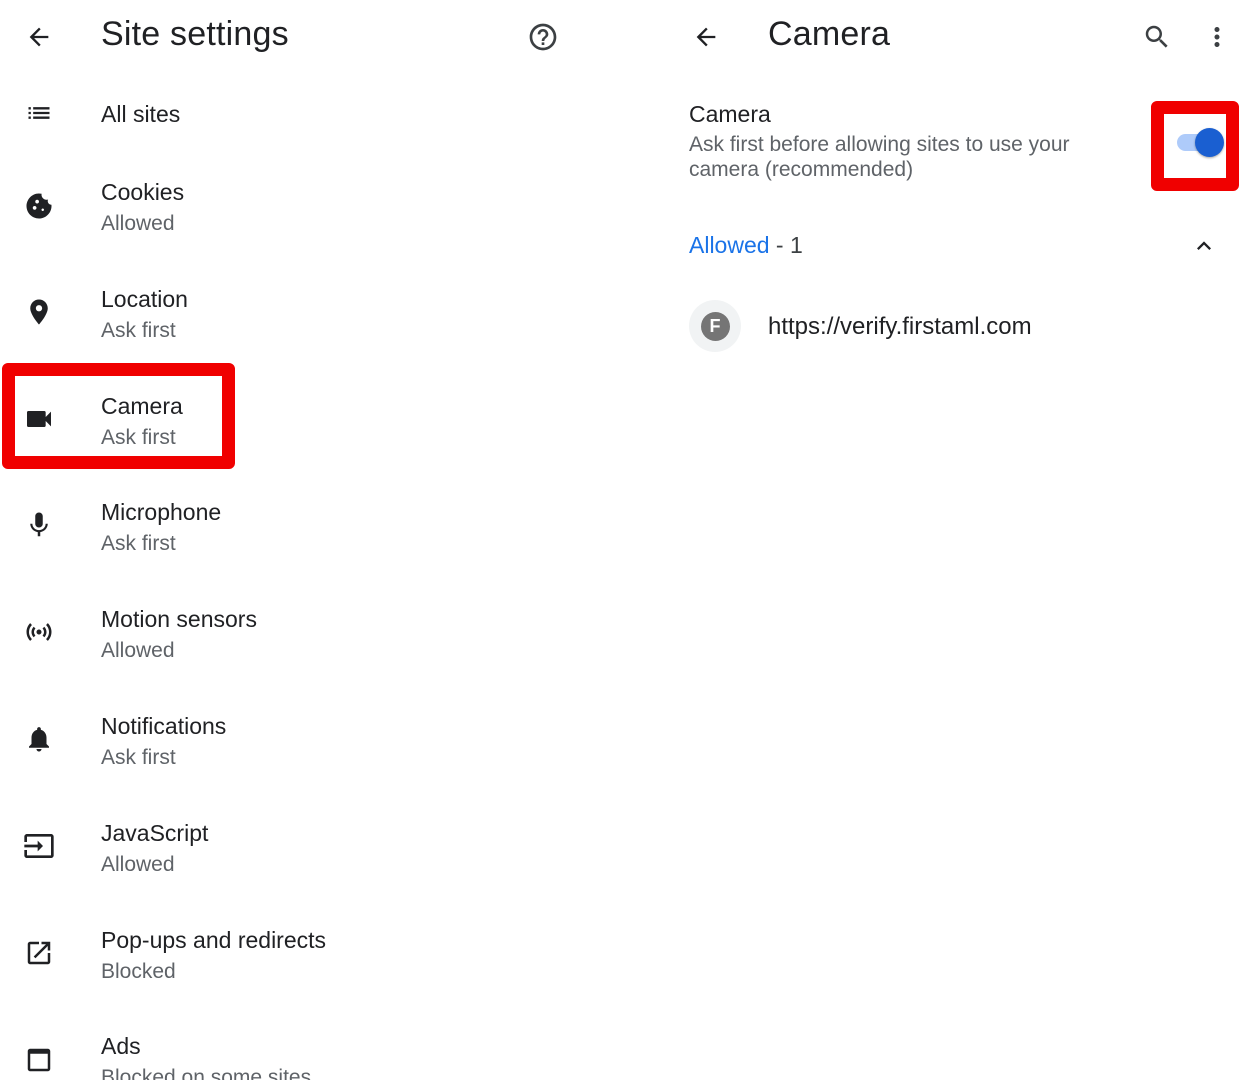 The height and width of the screenshot is (1080, 1248). I want to click on cookie-icon, so click(39, 206).